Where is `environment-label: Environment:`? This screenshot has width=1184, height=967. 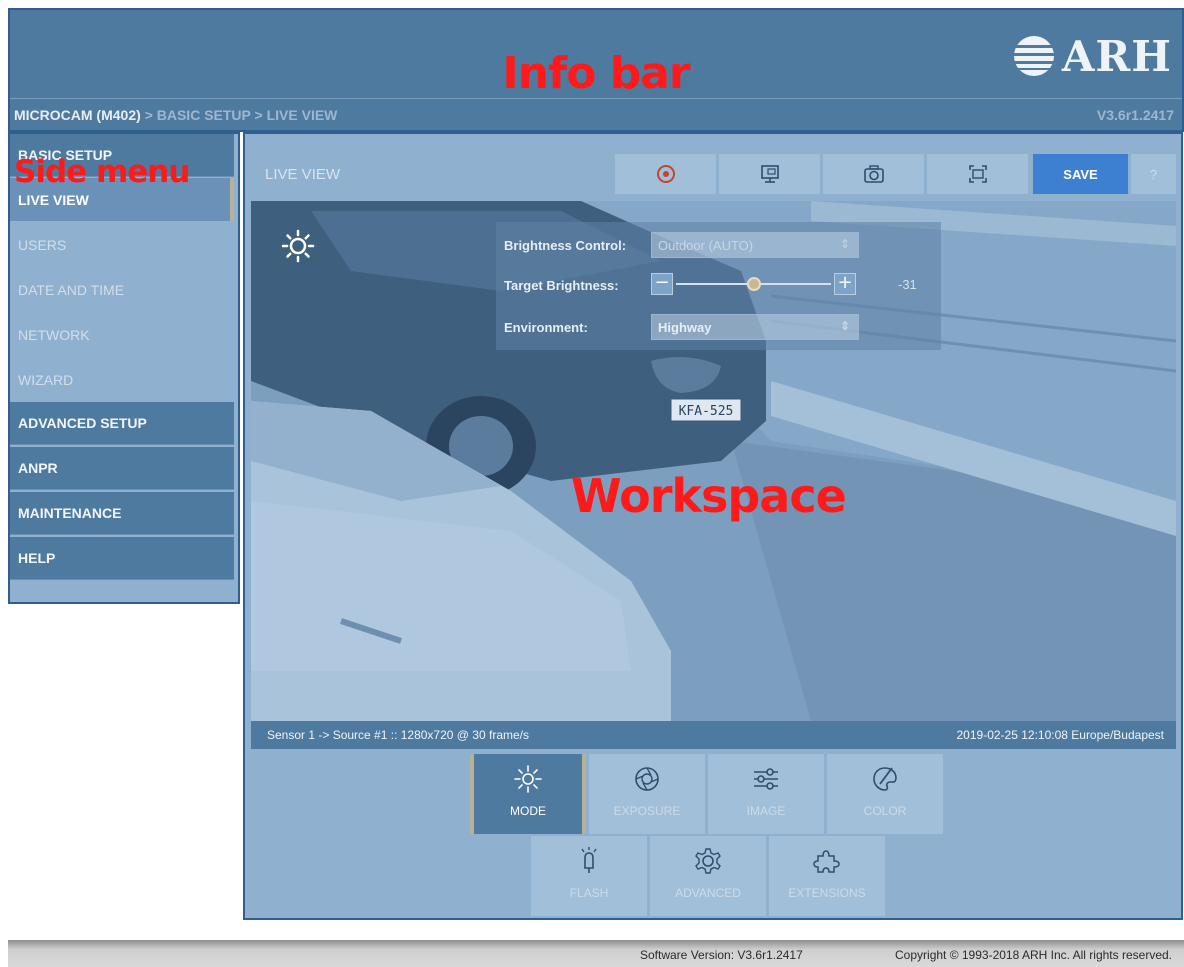
environment-label: Environment: is located at coordinates (546, 327).